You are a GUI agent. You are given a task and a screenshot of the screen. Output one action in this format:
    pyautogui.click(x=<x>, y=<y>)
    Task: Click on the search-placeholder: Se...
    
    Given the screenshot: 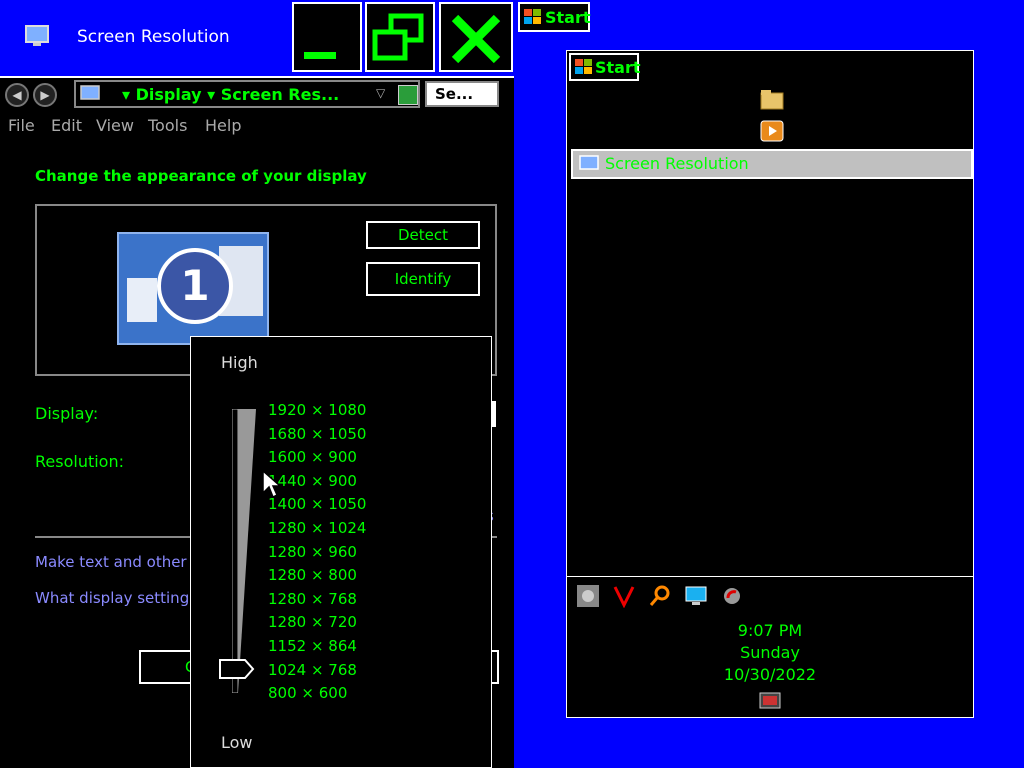 What is the action you would take?
    pyautogui.click(x=454, y=94)
    